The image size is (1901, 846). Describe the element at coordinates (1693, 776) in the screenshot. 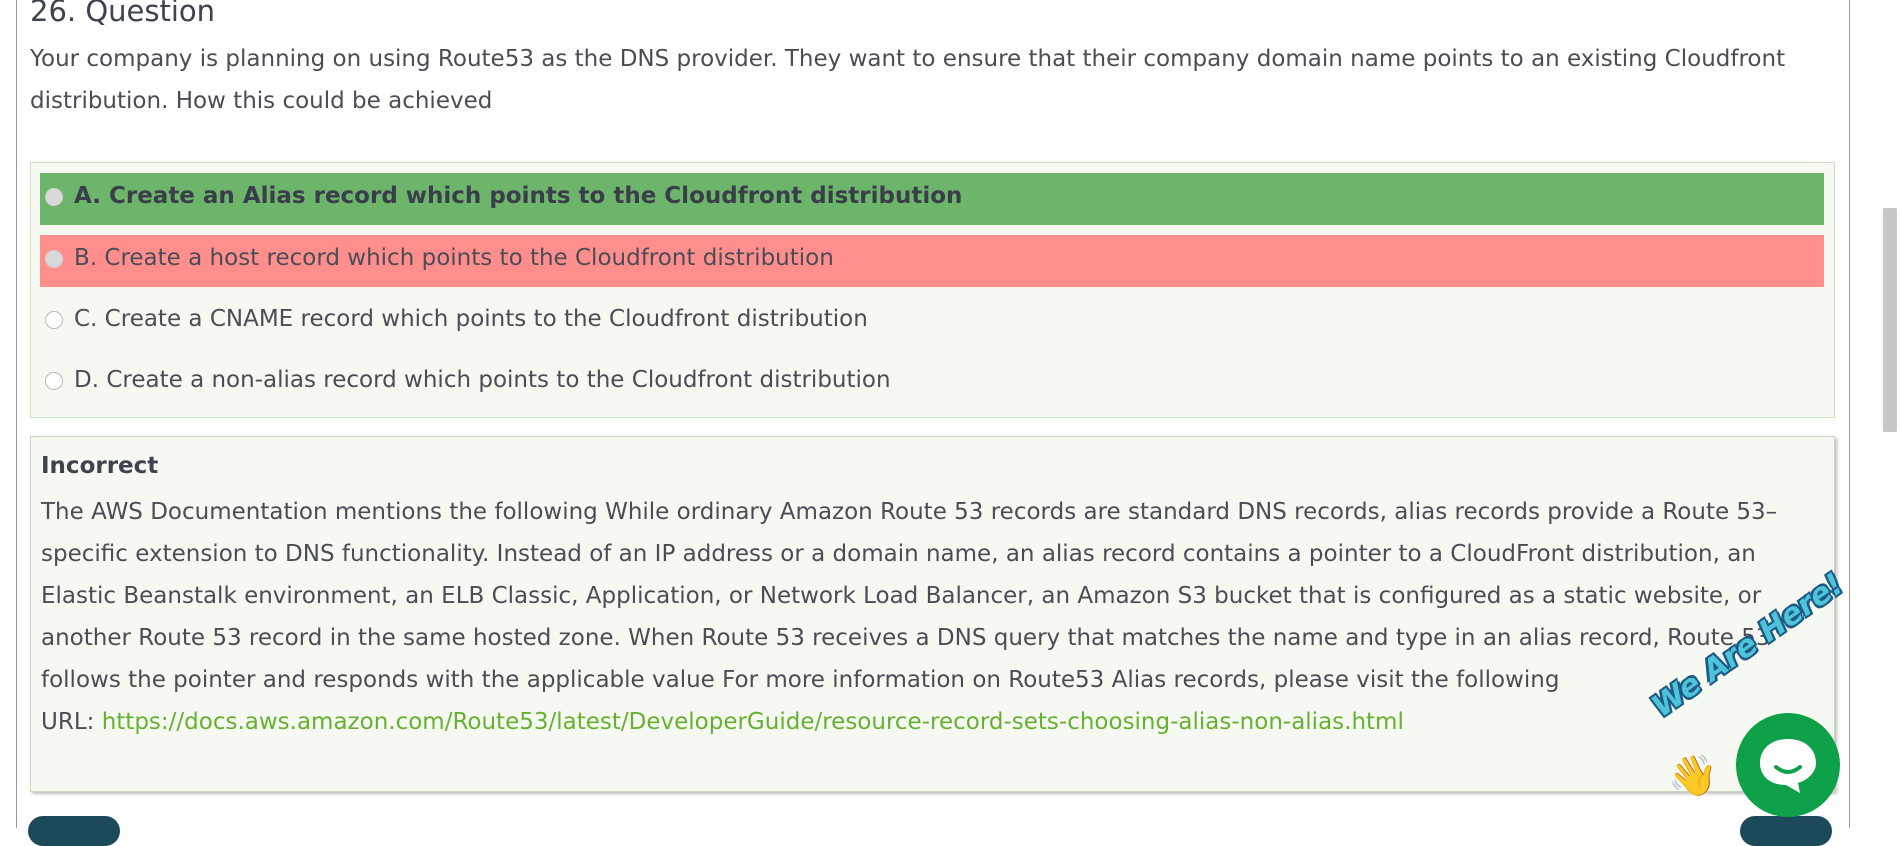

I see `waving-hand-icon: 👋` at that location.